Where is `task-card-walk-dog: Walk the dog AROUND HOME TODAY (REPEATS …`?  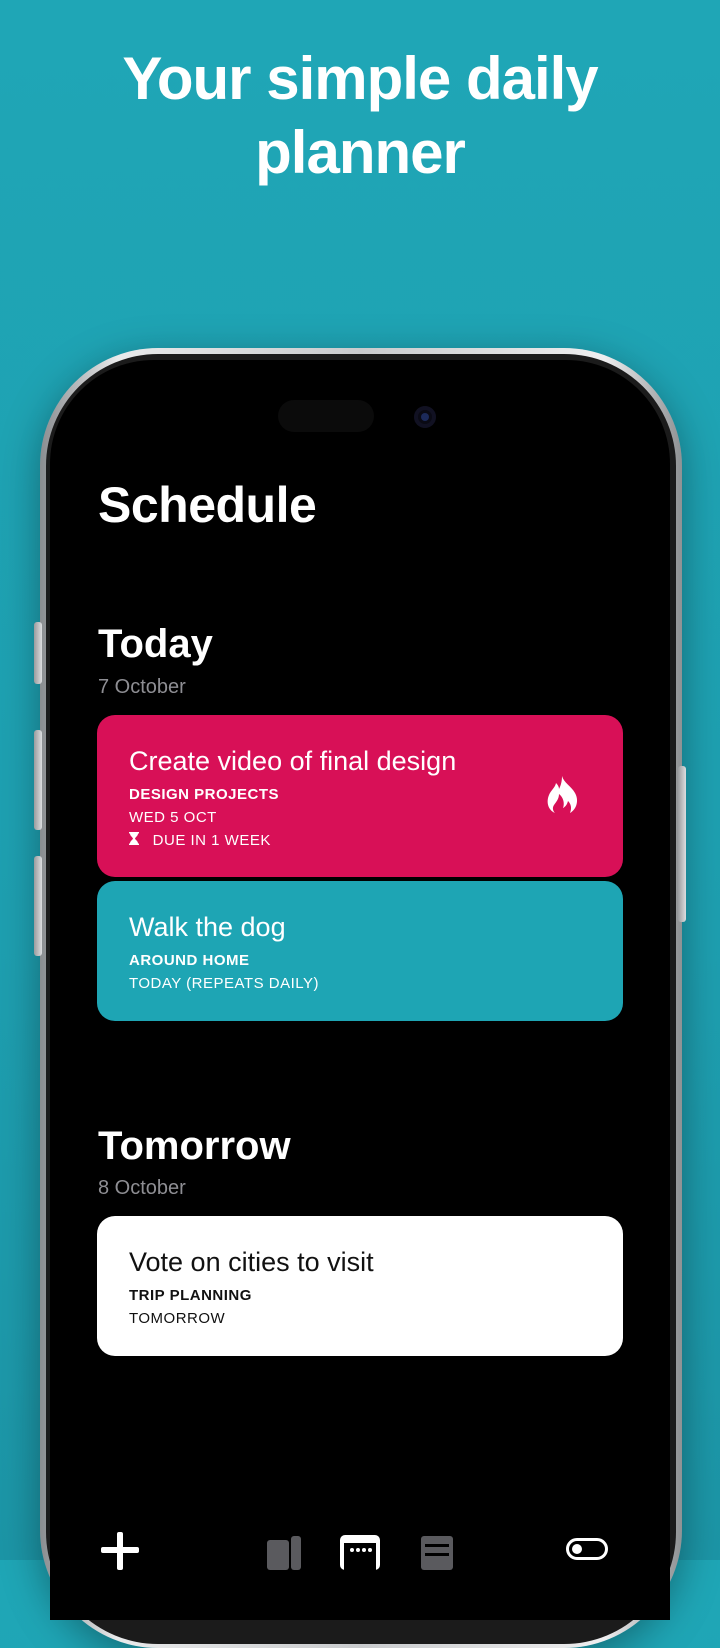
task-card-walk-dog: Walk the dog AROUND HOME TODAY (REPEATS … is located at coordinates (360, 951).